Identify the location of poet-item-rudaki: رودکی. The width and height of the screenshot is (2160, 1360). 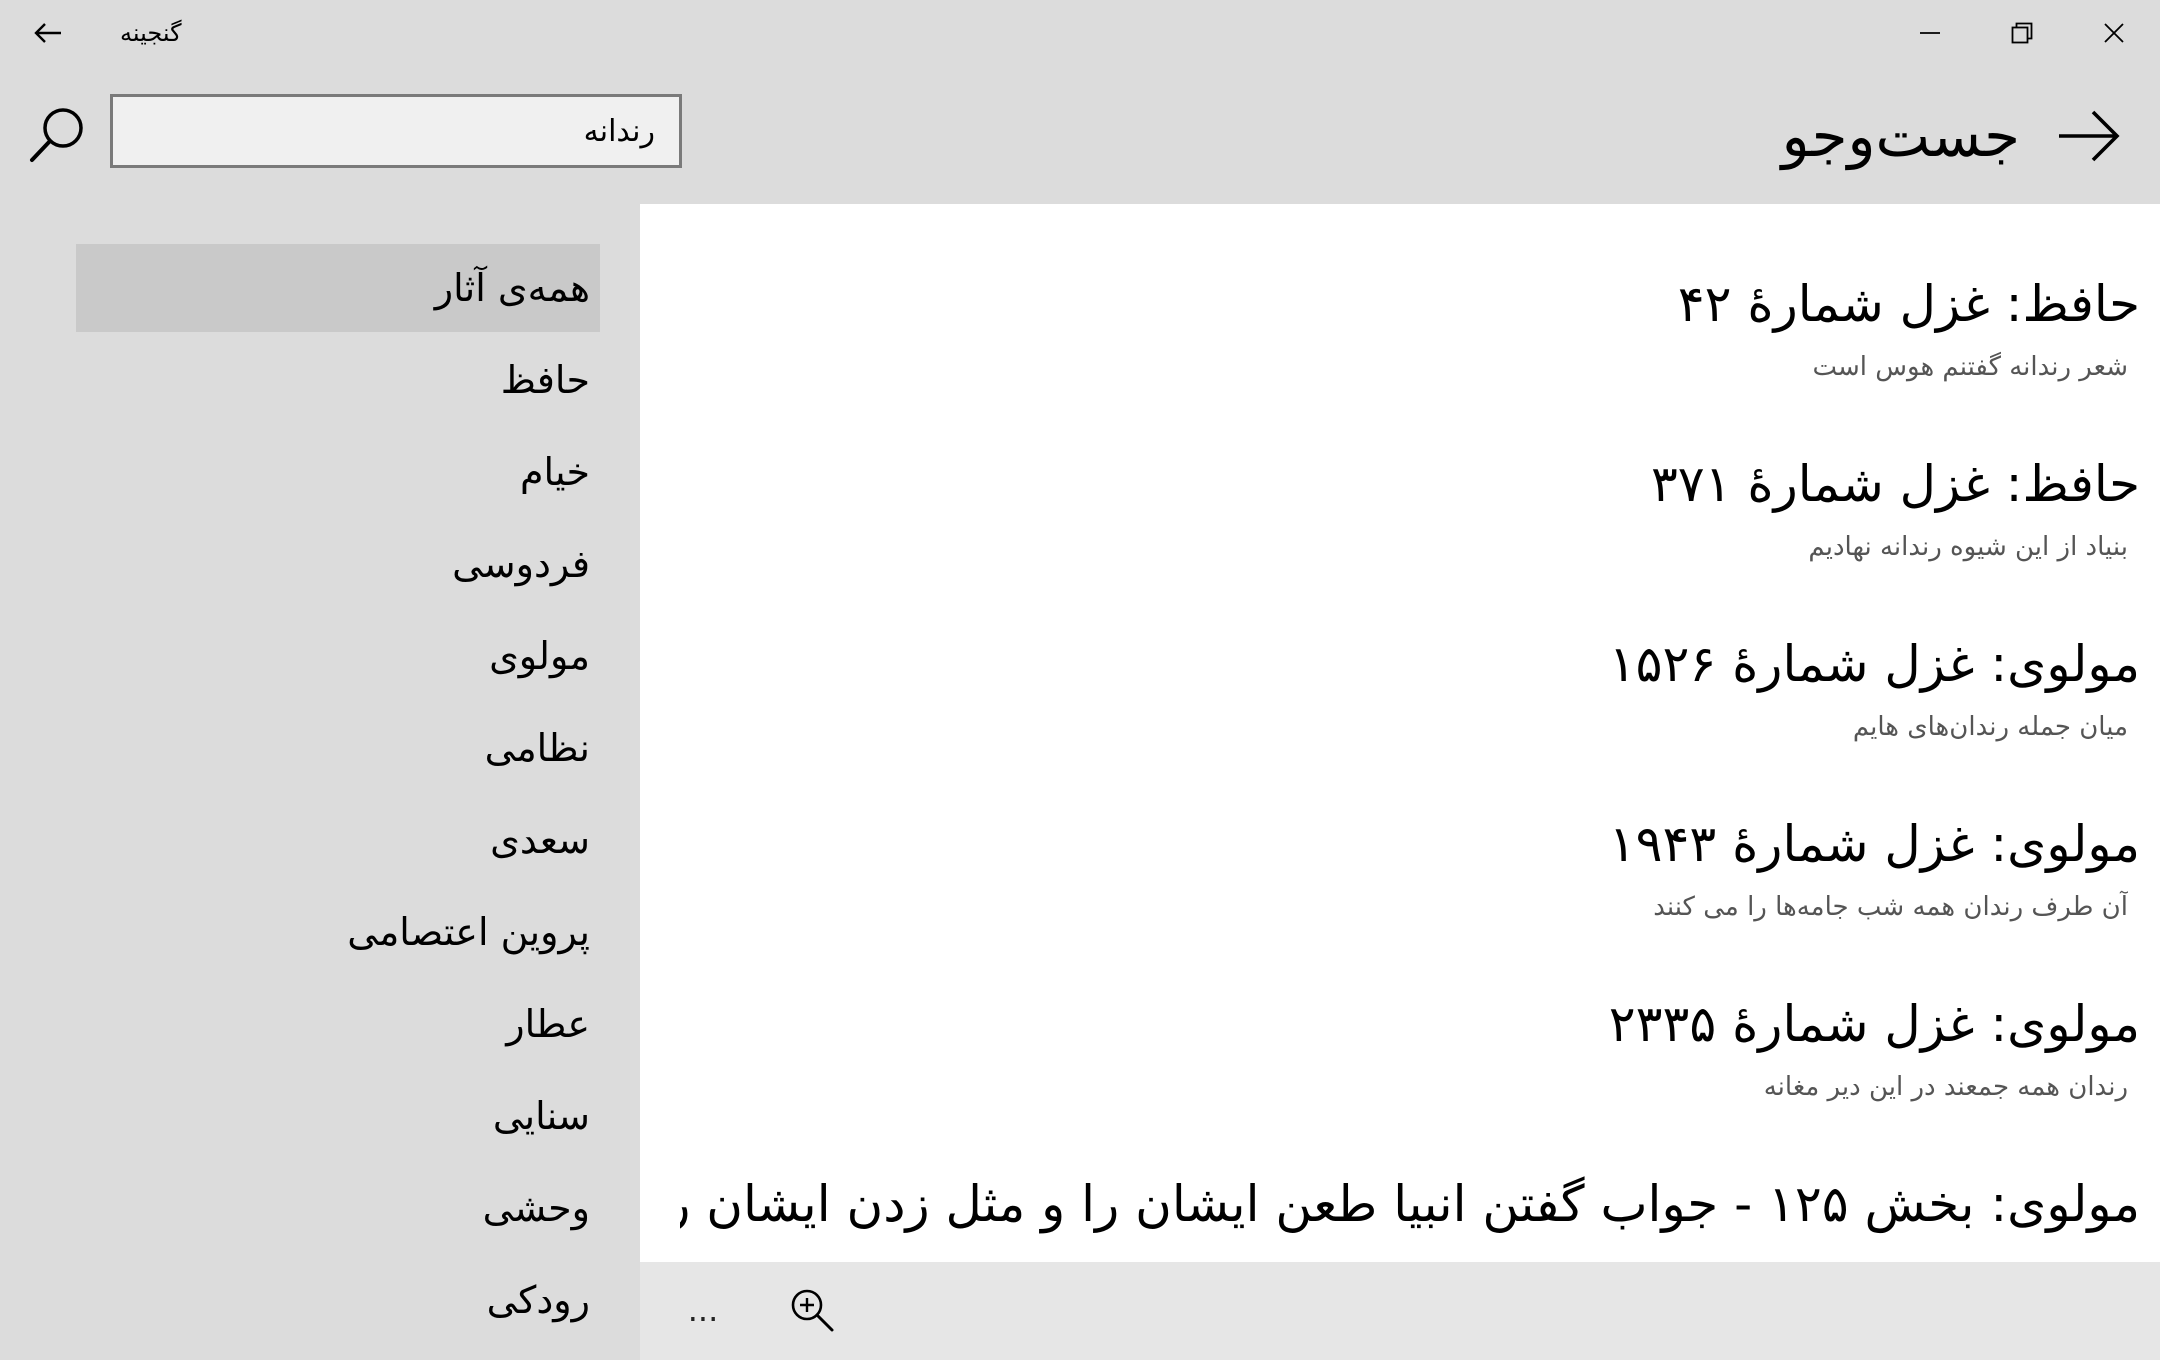
(338, 1300).